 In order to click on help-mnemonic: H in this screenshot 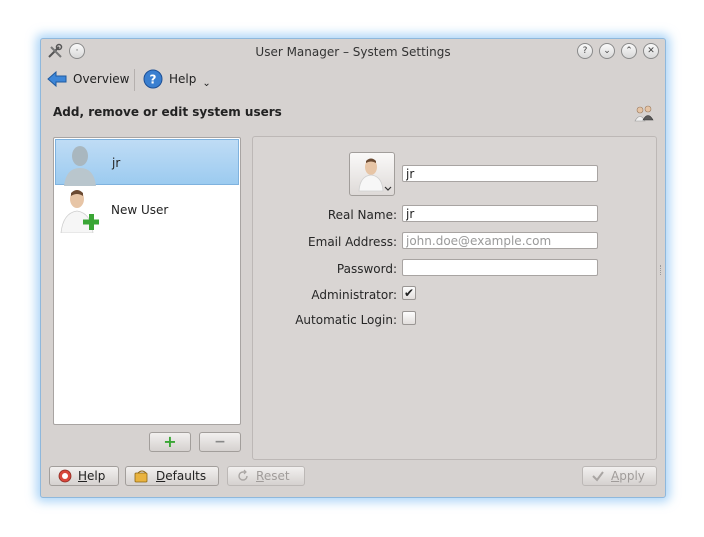, I will do `click(83, 476)`.